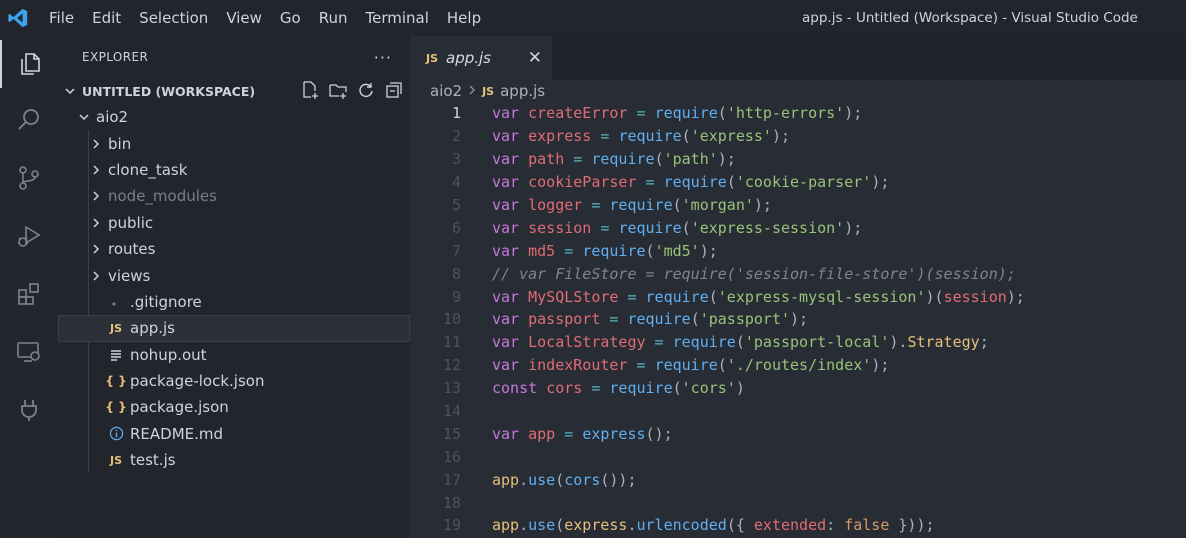  What do you see at coordinates (481, 58) in the screenshot?
I see `tab-app-js: JS app.js ✕` at bounding box center [481, 58].